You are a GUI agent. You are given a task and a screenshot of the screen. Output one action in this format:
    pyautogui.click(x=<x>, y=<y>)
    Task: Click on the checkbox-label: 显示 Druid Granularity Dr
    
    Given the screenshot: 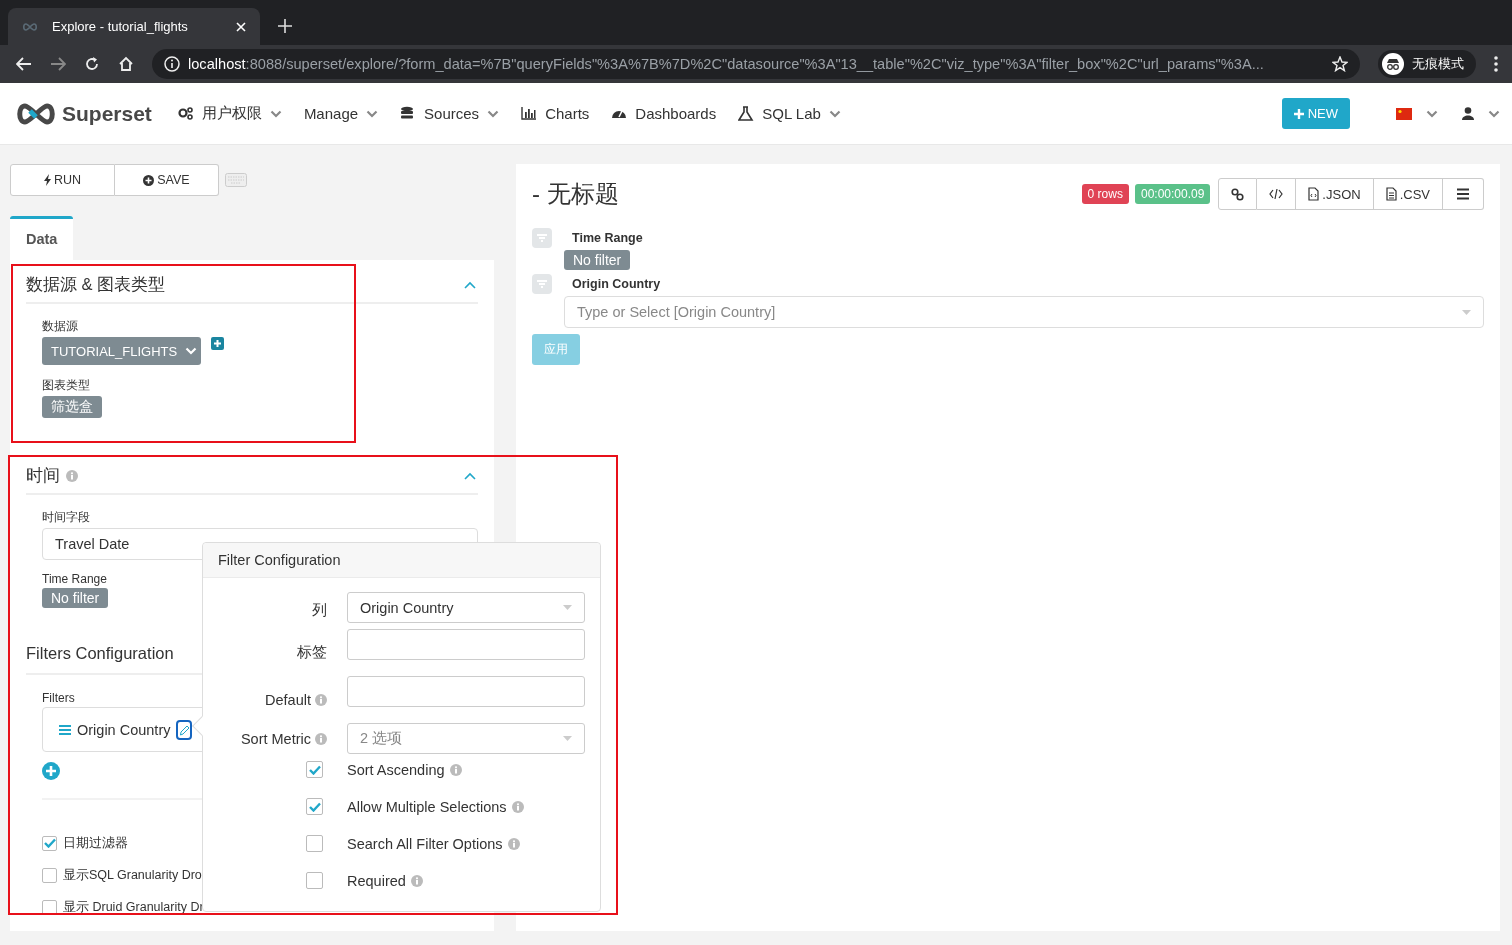 What is the action you would take?
    pyautogui.click(x=133, y=907)
    